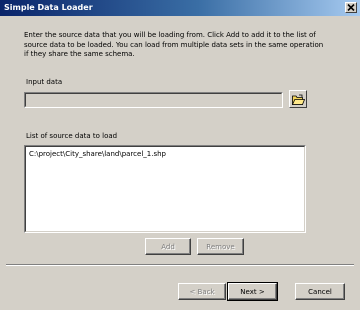 The width and height of the screenshot is (360, 310). Describe the element at coordinates (180, 265) in the screenshot. I see `separator` at that location.